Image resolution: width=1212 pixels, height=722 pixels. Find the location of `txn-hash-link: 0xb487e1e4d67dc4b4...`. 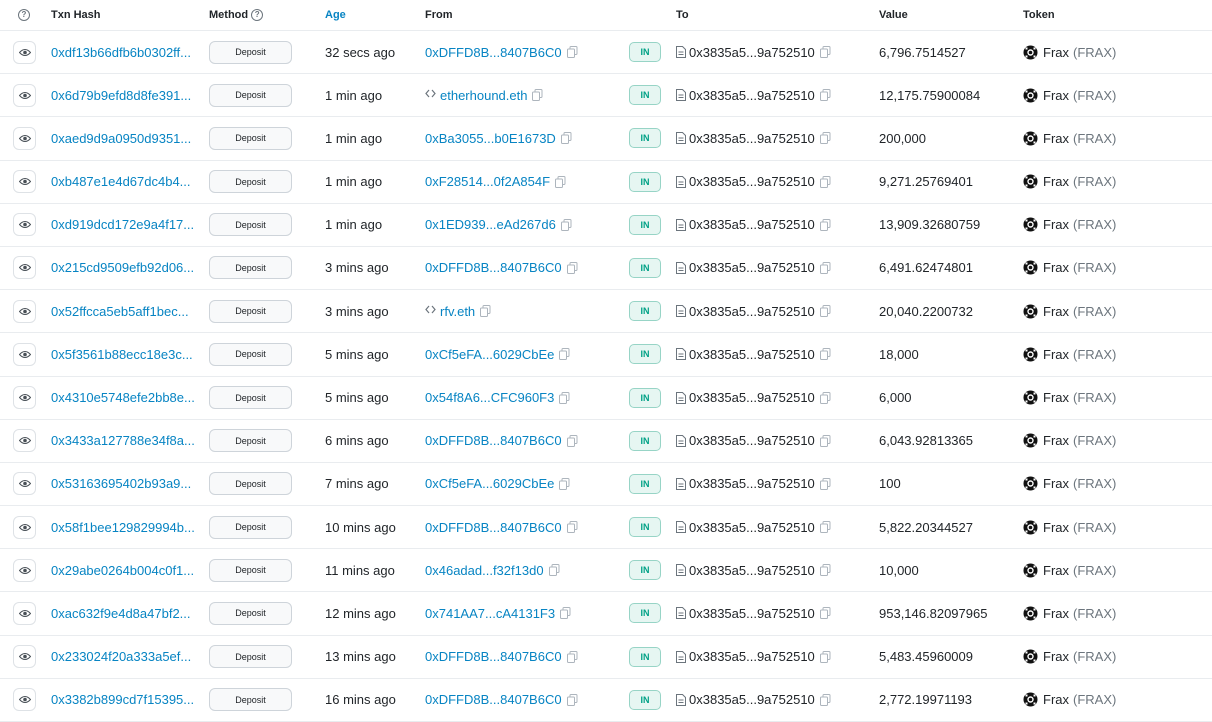

txn-hash-link: 0xb487e1e4d67dc4b4... is located at coordinates (121, 182).